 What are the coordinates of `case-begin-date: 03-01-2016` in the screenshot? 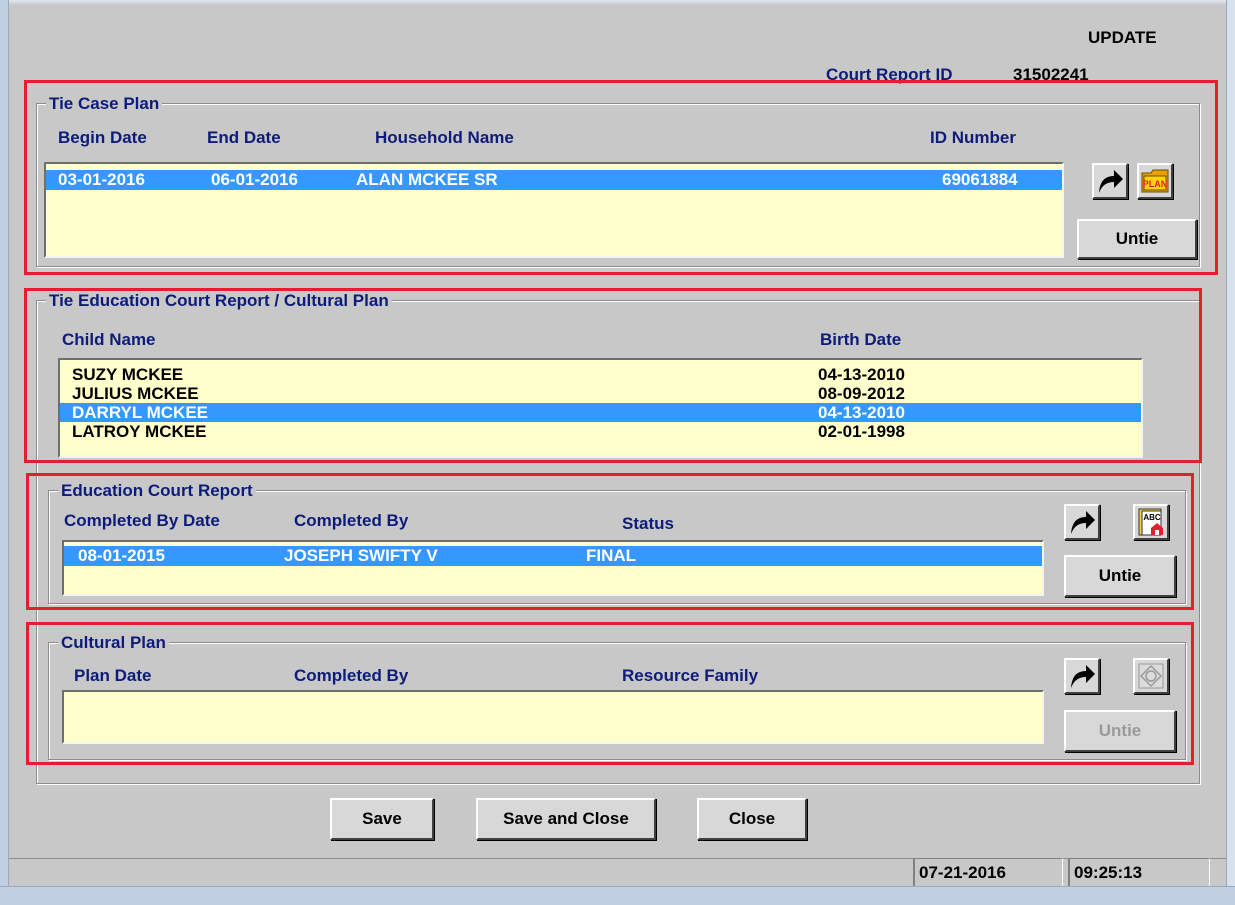 It's located at (101, 179).